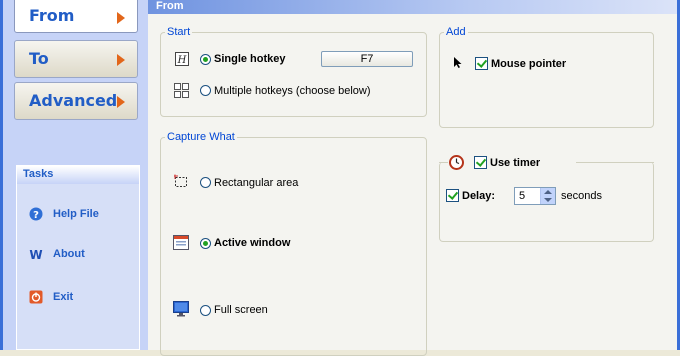  What do you see at coordinates (180, 180) in the screenshot?
I see `rectangle-select-icon` at bounding box center [180, 180].